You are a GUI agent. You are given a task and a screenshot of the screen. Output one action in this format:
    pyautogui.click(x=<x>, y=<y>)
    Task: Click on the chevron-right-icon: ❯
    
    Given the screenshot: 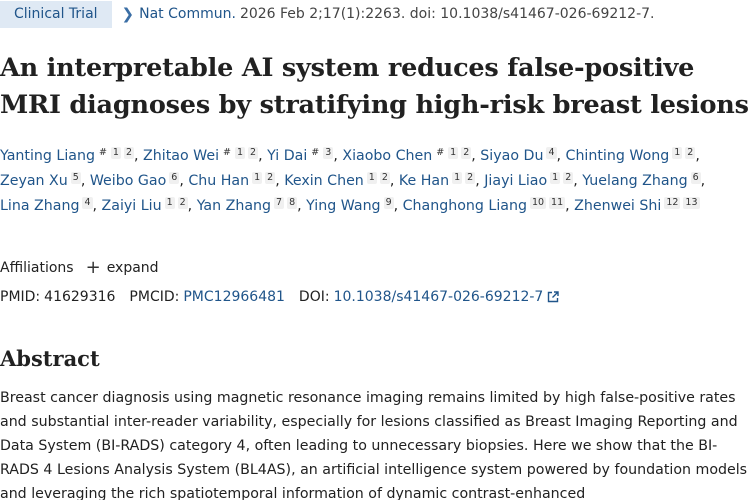 What is the action you would take?
    pyautogui.click(x=128, y=14)
    